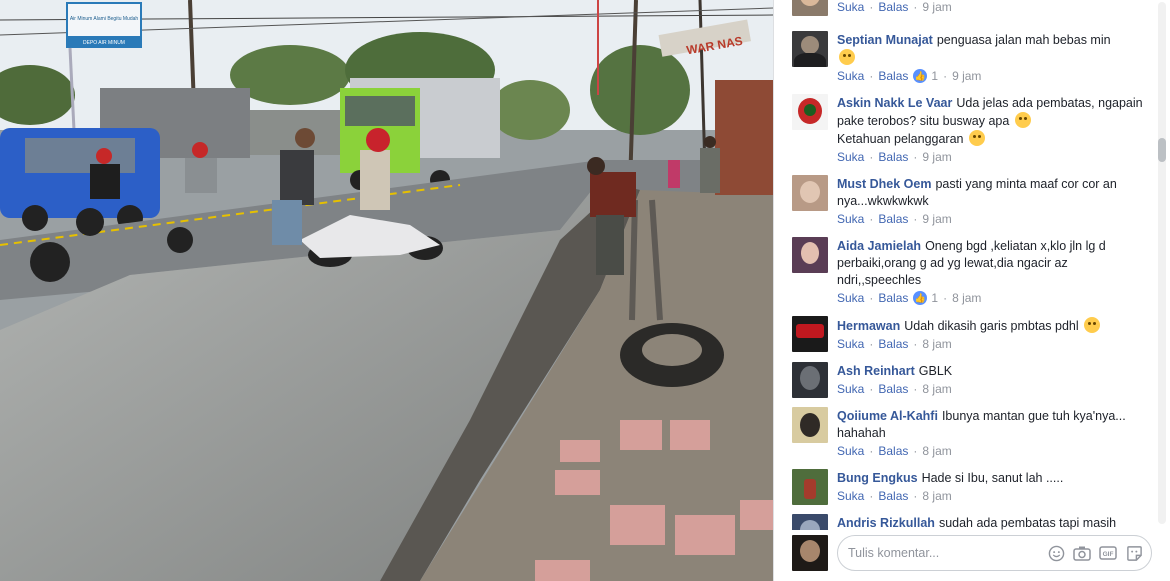  Describe the element at coordinates (868, 326) in the screenshot. I see `comment-author: Hermawan` at that location.